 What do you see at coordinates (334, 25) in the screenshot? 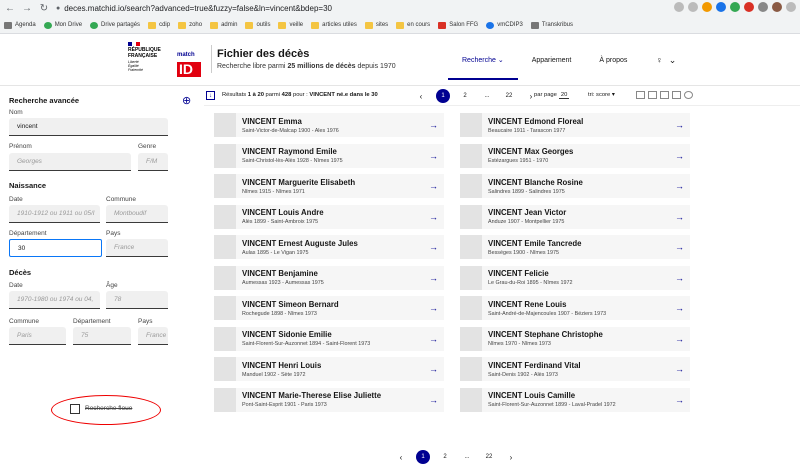
I see `bookmark-folder: articles utiles` at bounding box center [334, 25].